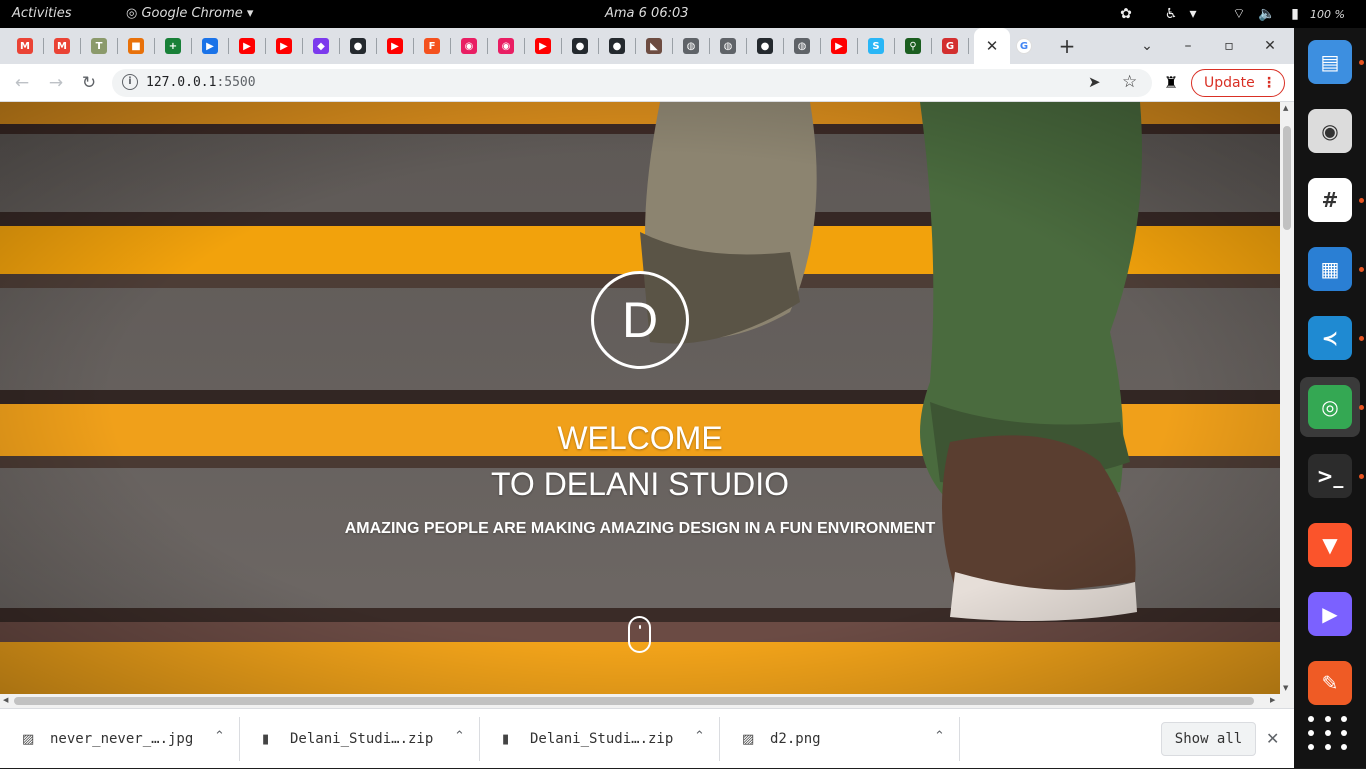 This screenshot has height=769, width=1366. I want to click on dock-item-libreoffice-impress: ▦, so click(1332, 269).